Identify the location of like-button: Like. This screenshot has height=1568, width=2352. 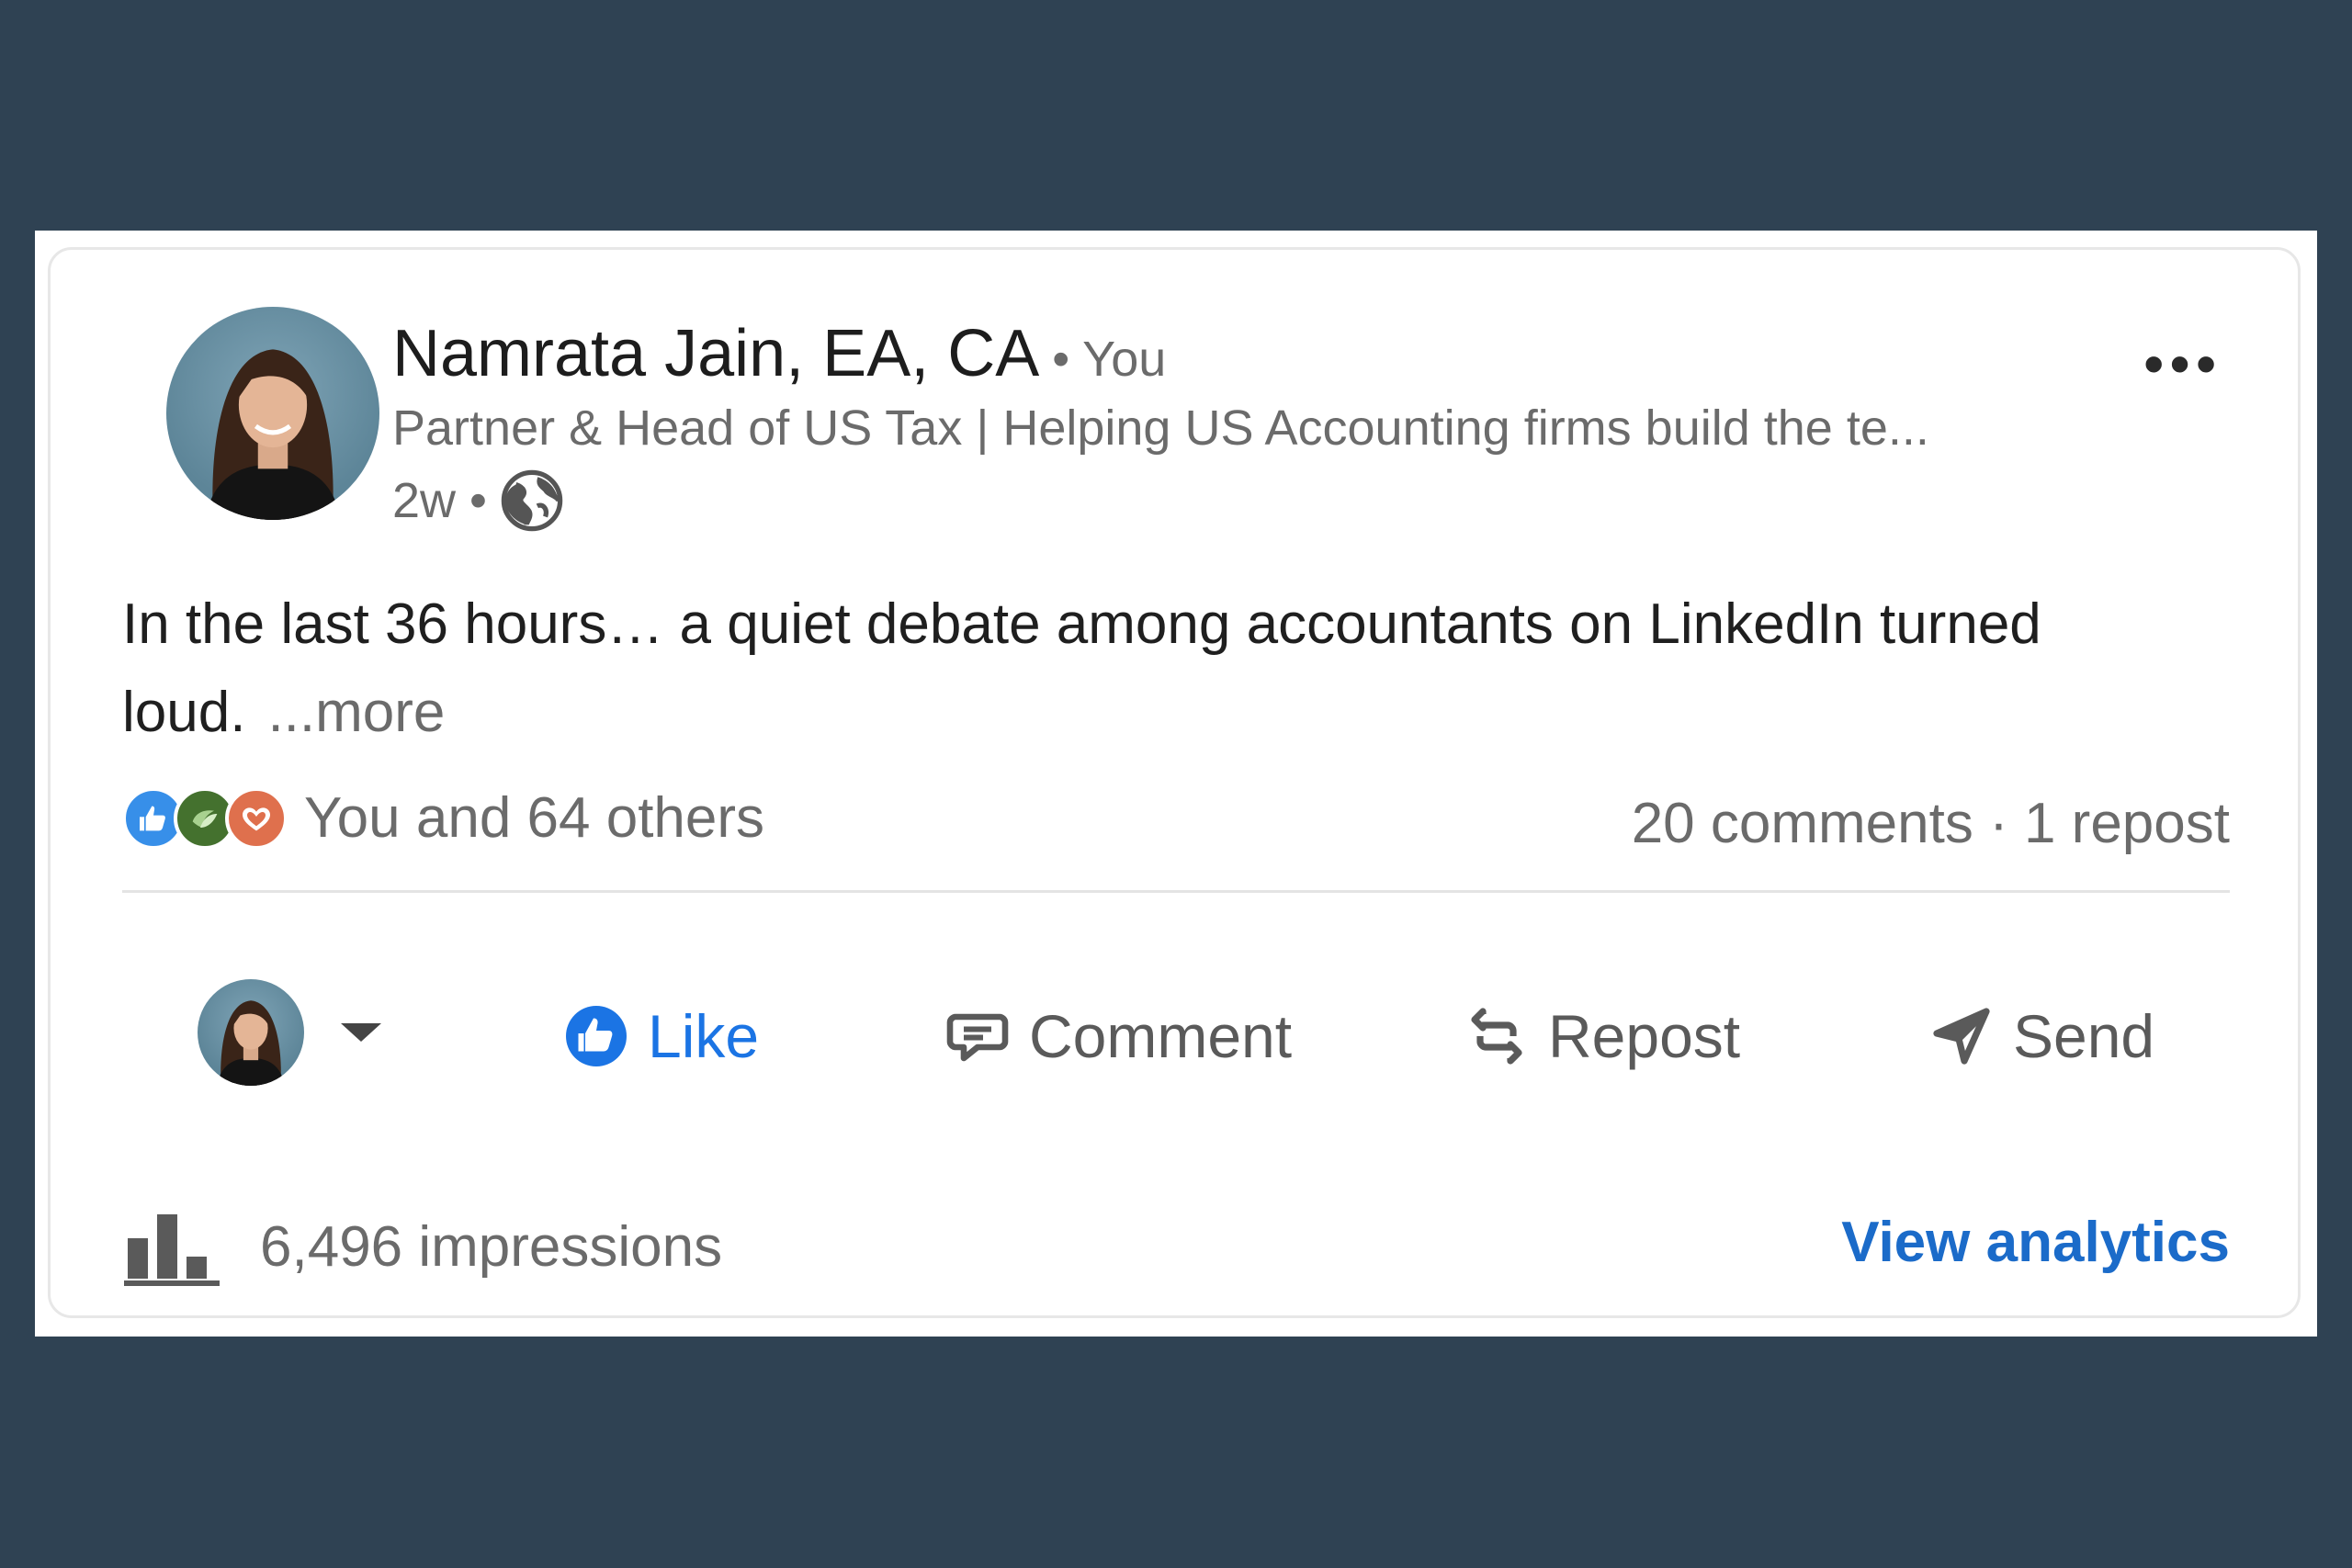
(661, 1036).